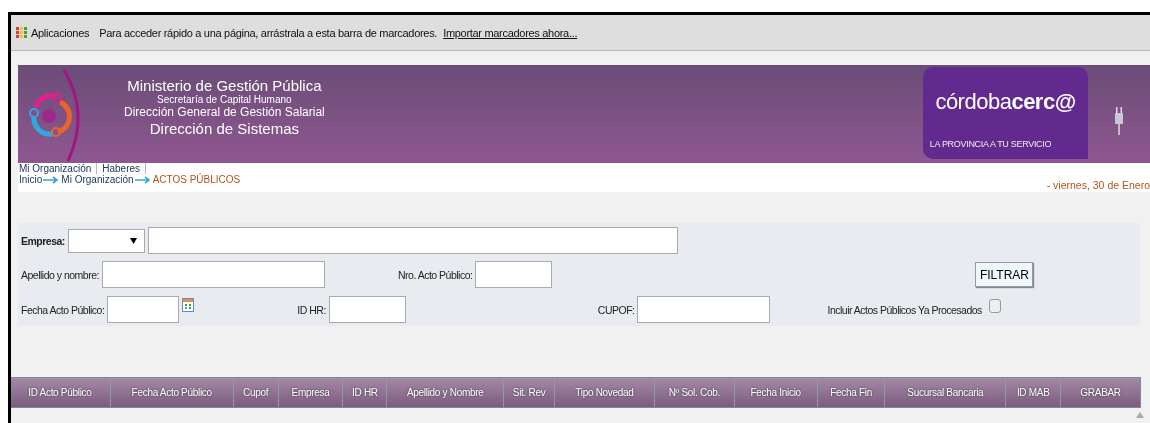  Describe the element at coordinates (1005, 102) in the screenshot. I see `brand-name: córdobacerc@` at that location.